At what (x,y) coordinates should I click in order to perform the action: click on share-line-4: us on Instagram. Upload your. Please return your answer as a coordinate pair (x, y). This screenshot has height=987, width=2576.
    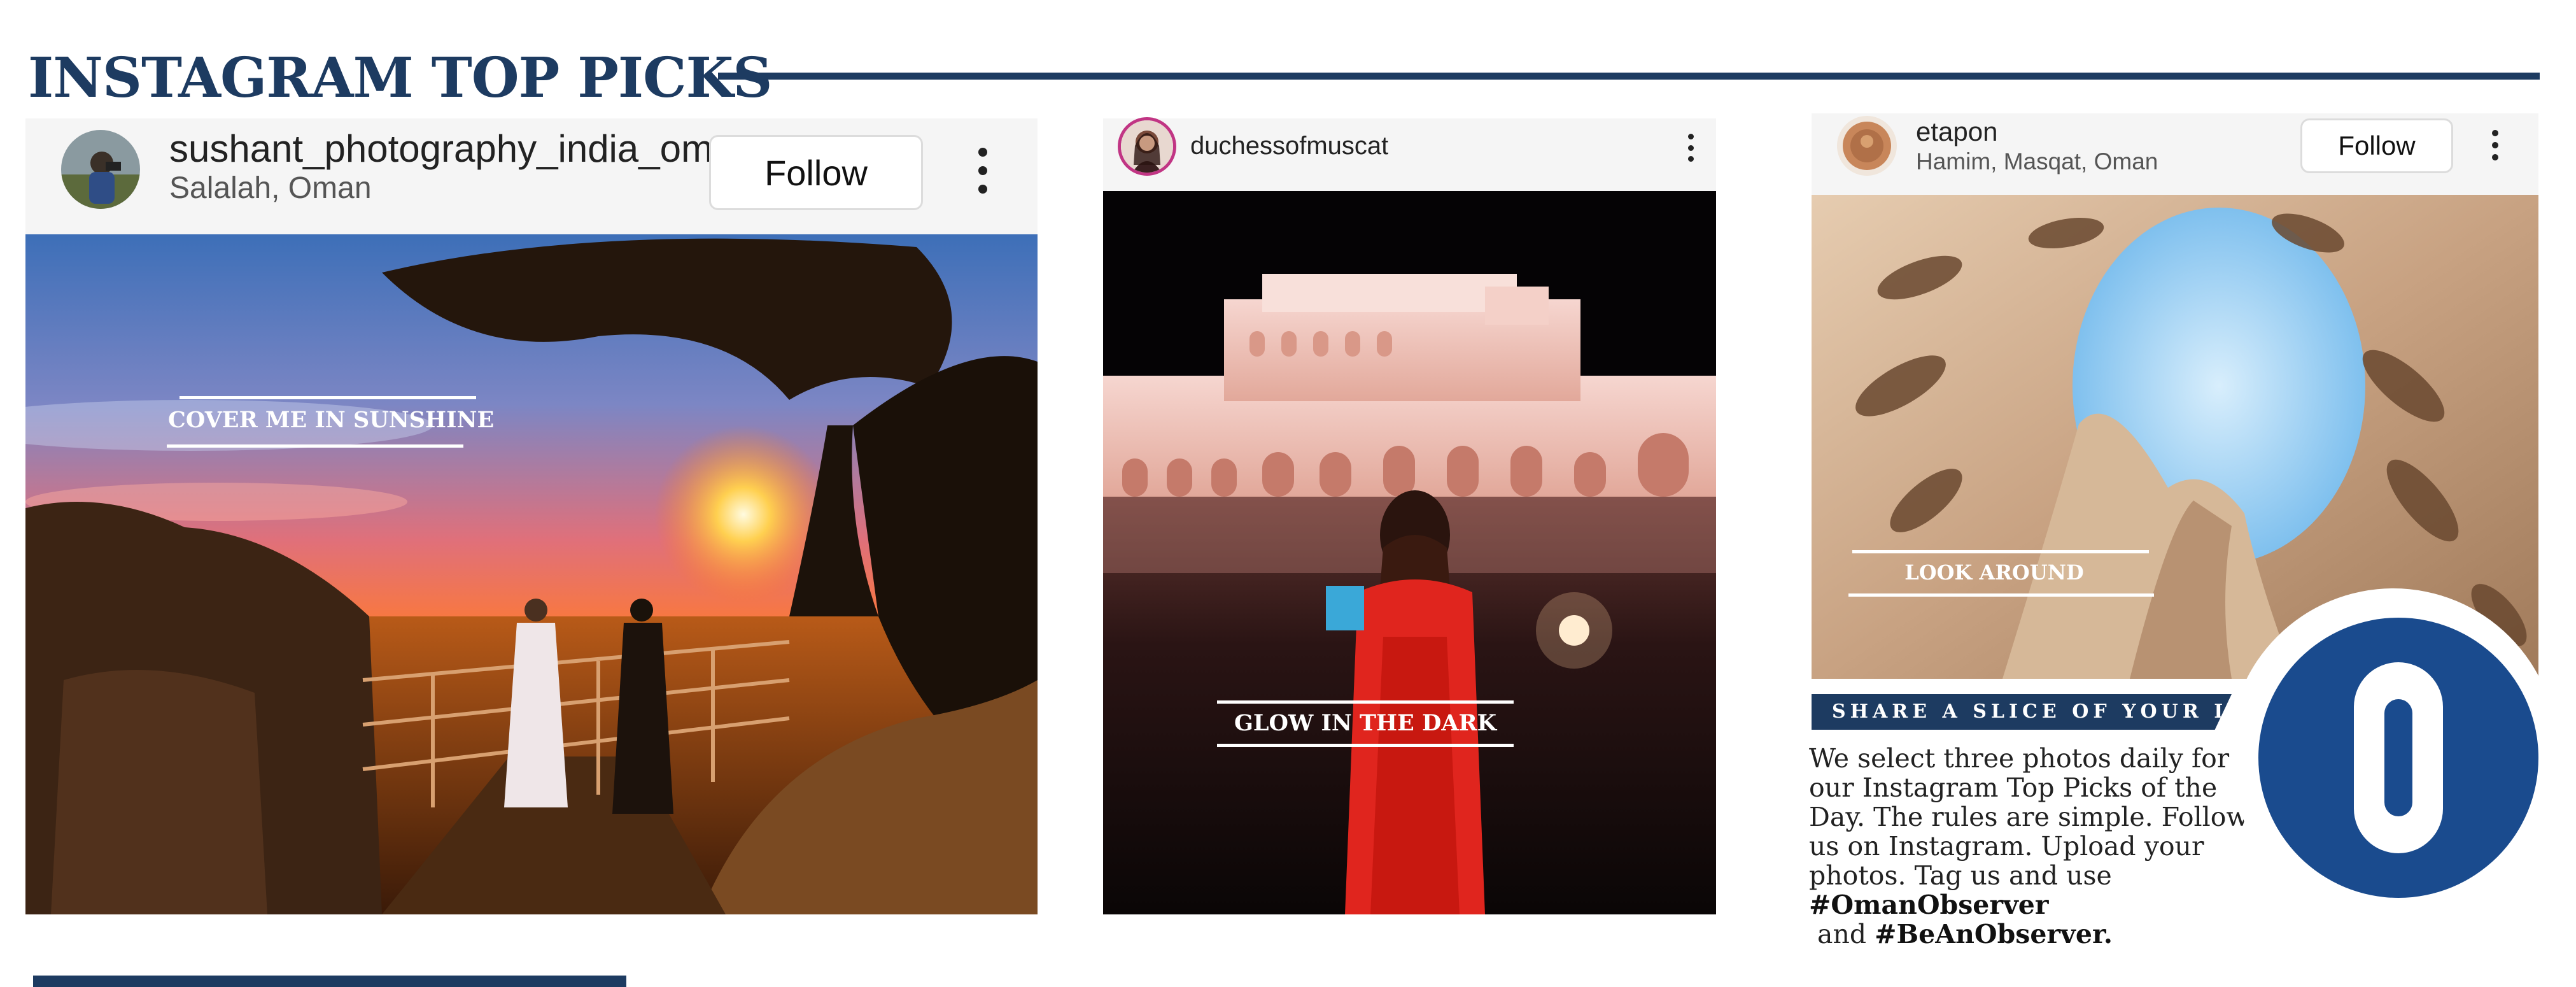
    Looking at the image, I should click on (2007, 846).